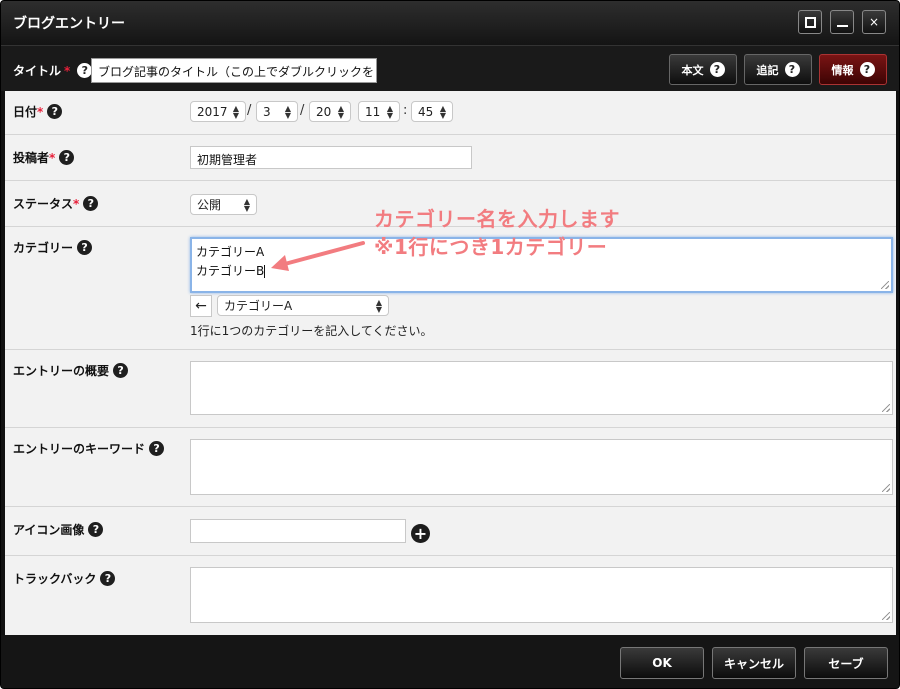 This screenshot has width=900, height=689. I want to click on ok-button: OK, so click(662, 663).